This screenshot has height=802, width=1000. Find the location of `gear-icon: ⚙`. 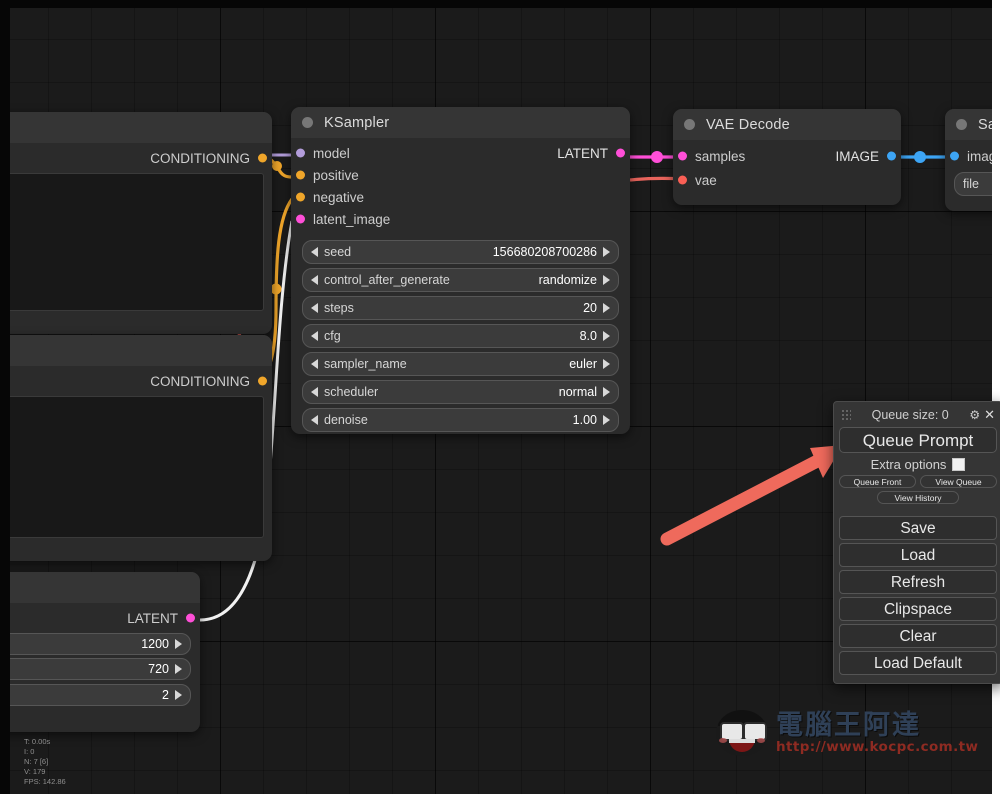

gear-icon: ⚙ is located at coordinates (974, 415).